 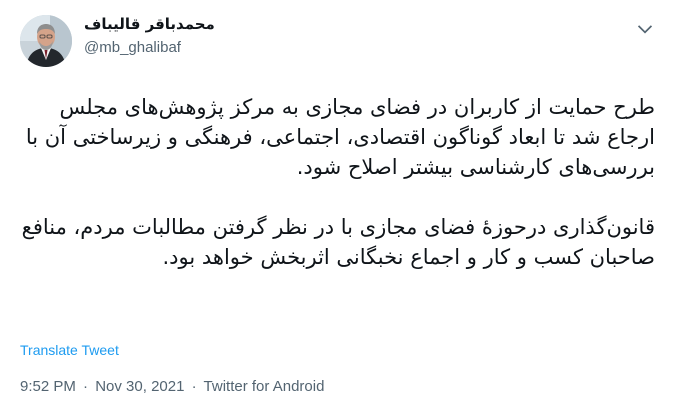 I want to click on user-handle: @mb_ghalibaf, so click(x=149, y=48).